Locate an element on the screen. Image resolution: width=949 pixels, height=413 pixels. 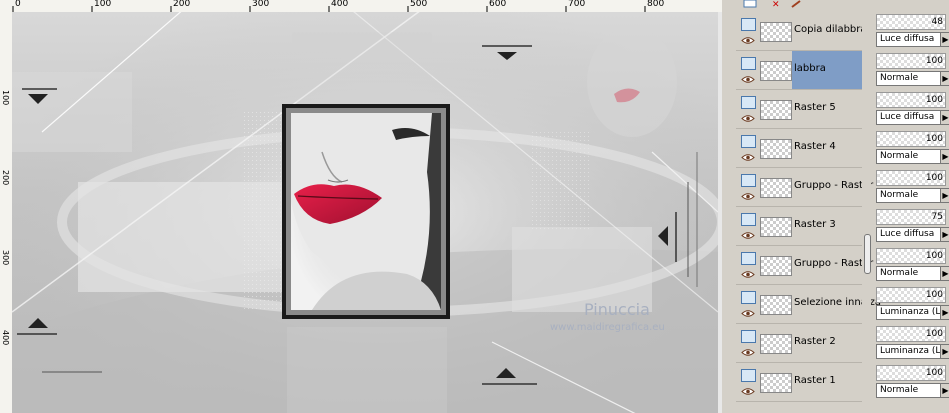
opacity-value: 48 is located at coordinates (937, 22).